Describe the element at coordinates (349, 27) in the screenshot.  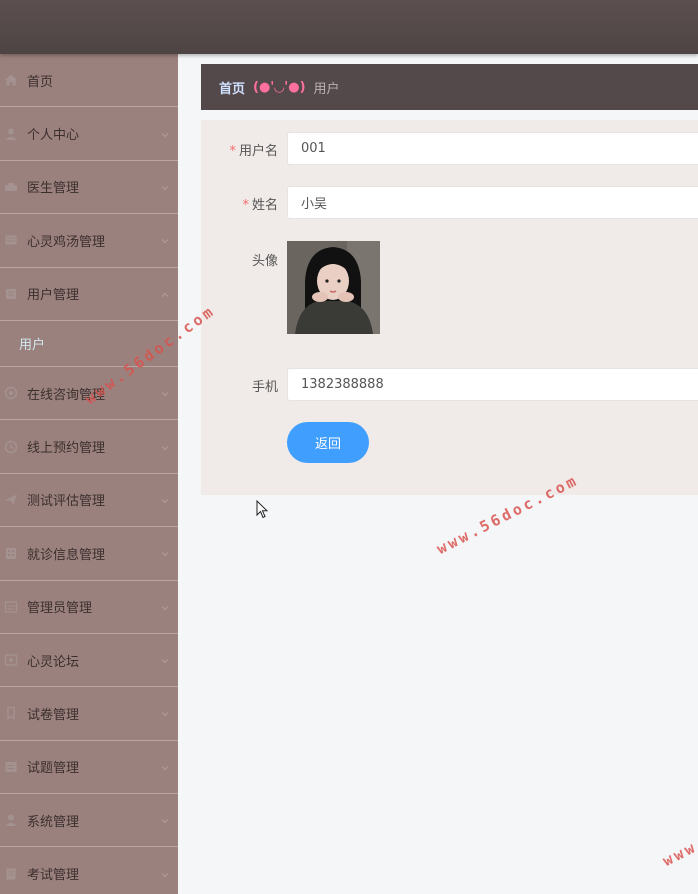
I see `top-header-bar` at that location.